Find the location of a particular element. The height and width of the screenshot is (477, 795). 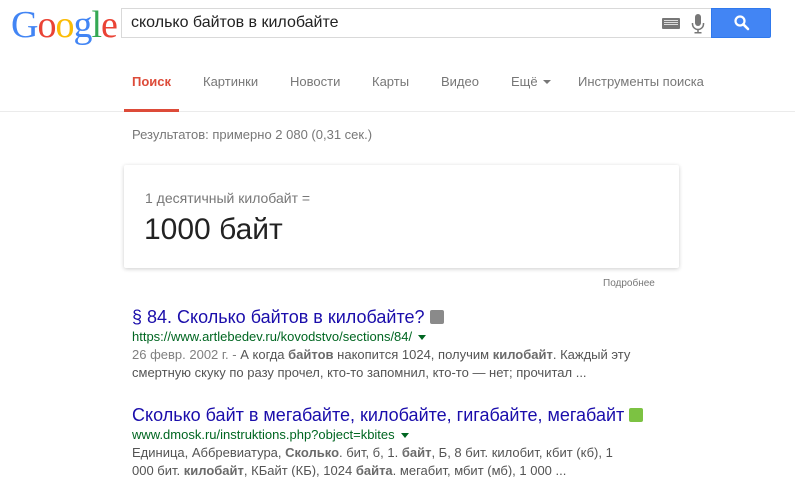

result-title-text: § 84. Сколько байтов в килобайте? is located at coordinates (278, 317).